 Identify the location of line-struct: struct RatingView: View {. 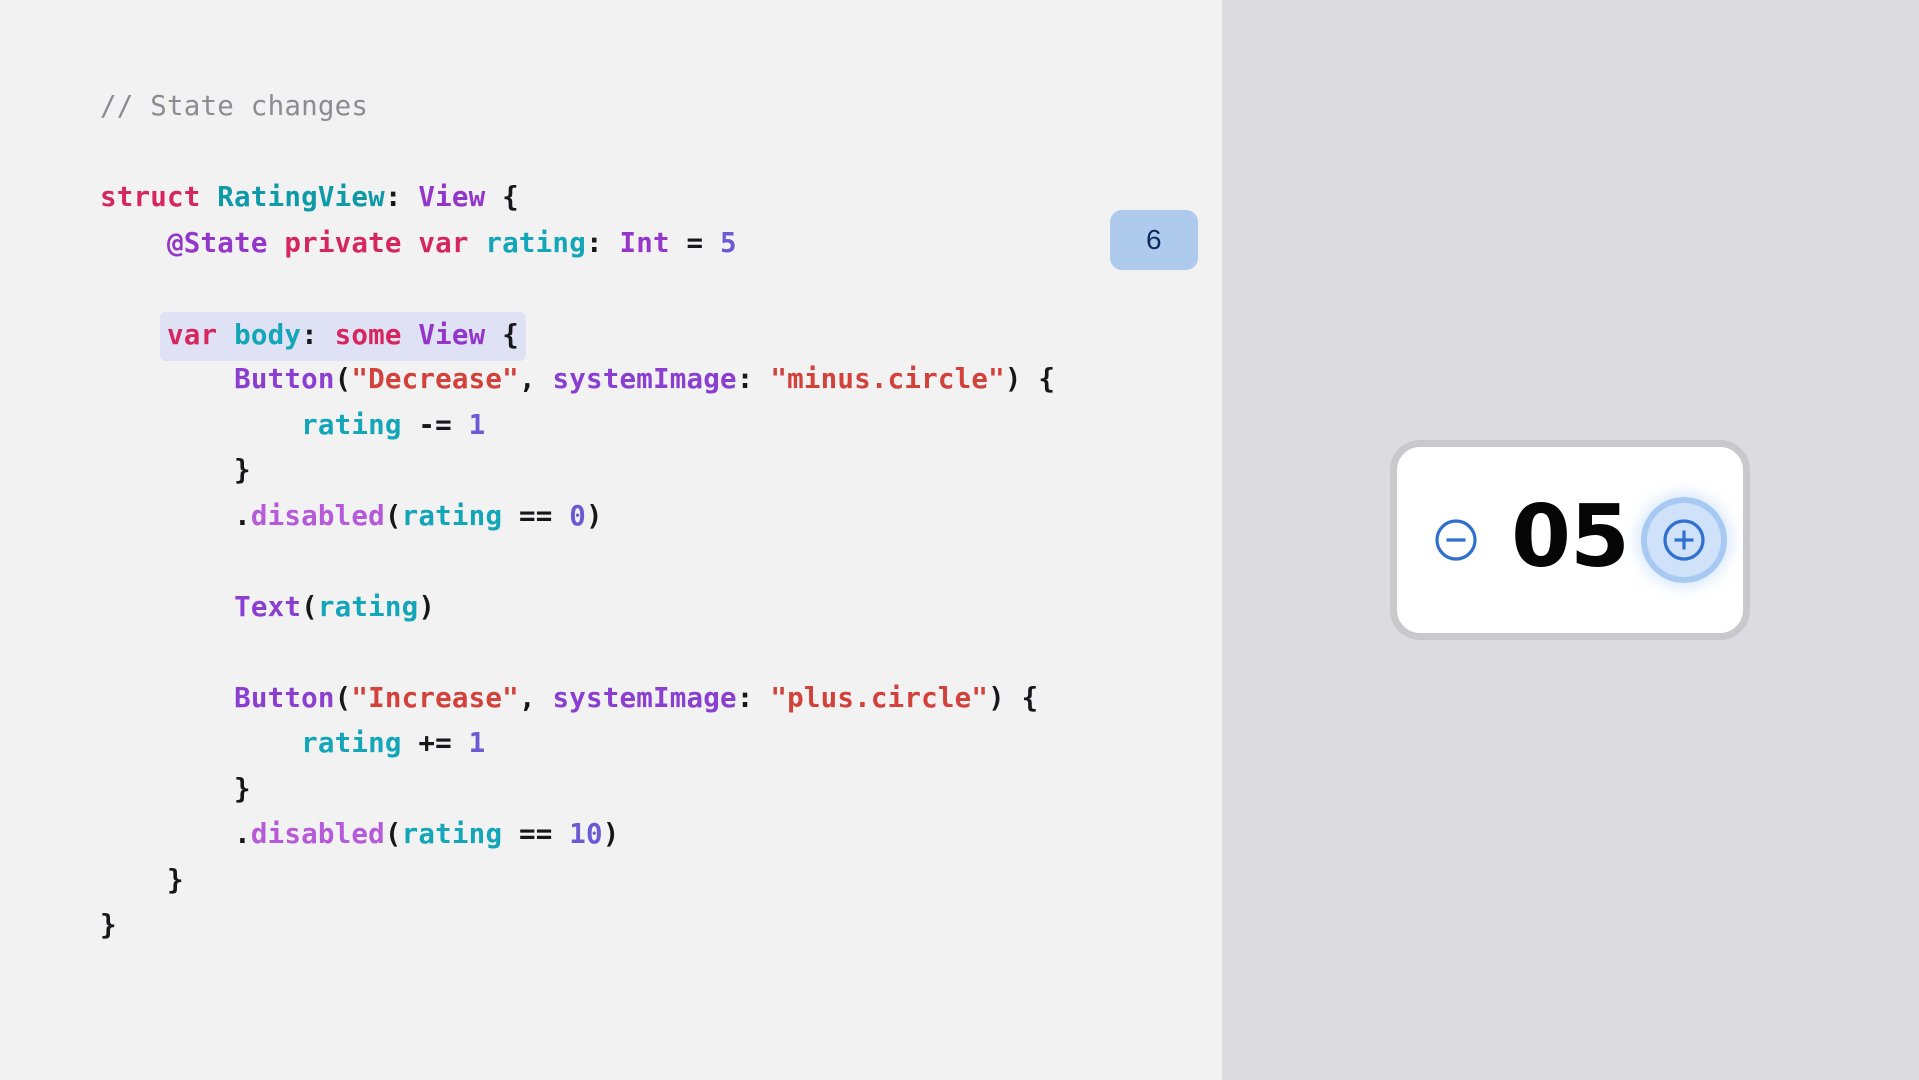
(577, 198).